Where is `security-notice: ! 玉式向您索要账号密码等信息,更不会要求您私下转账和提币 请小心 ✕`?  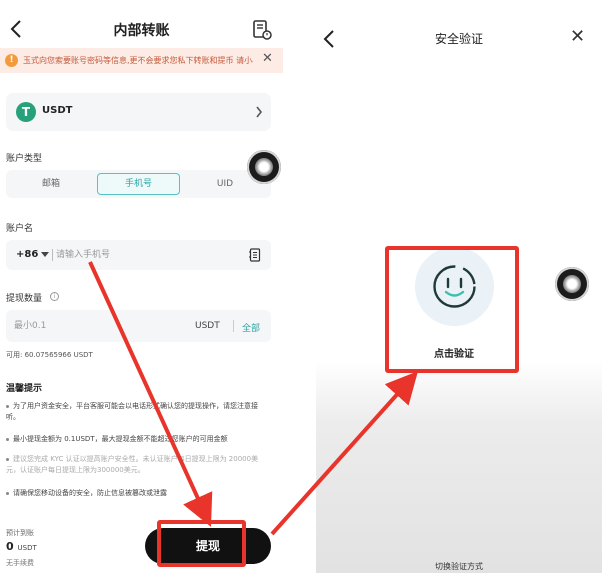 security-notice: ! 玉式向您索要账号密码等信息,更不会要求您私下转账和提币 请小心 ✕ is located at coordinates (141, 60).